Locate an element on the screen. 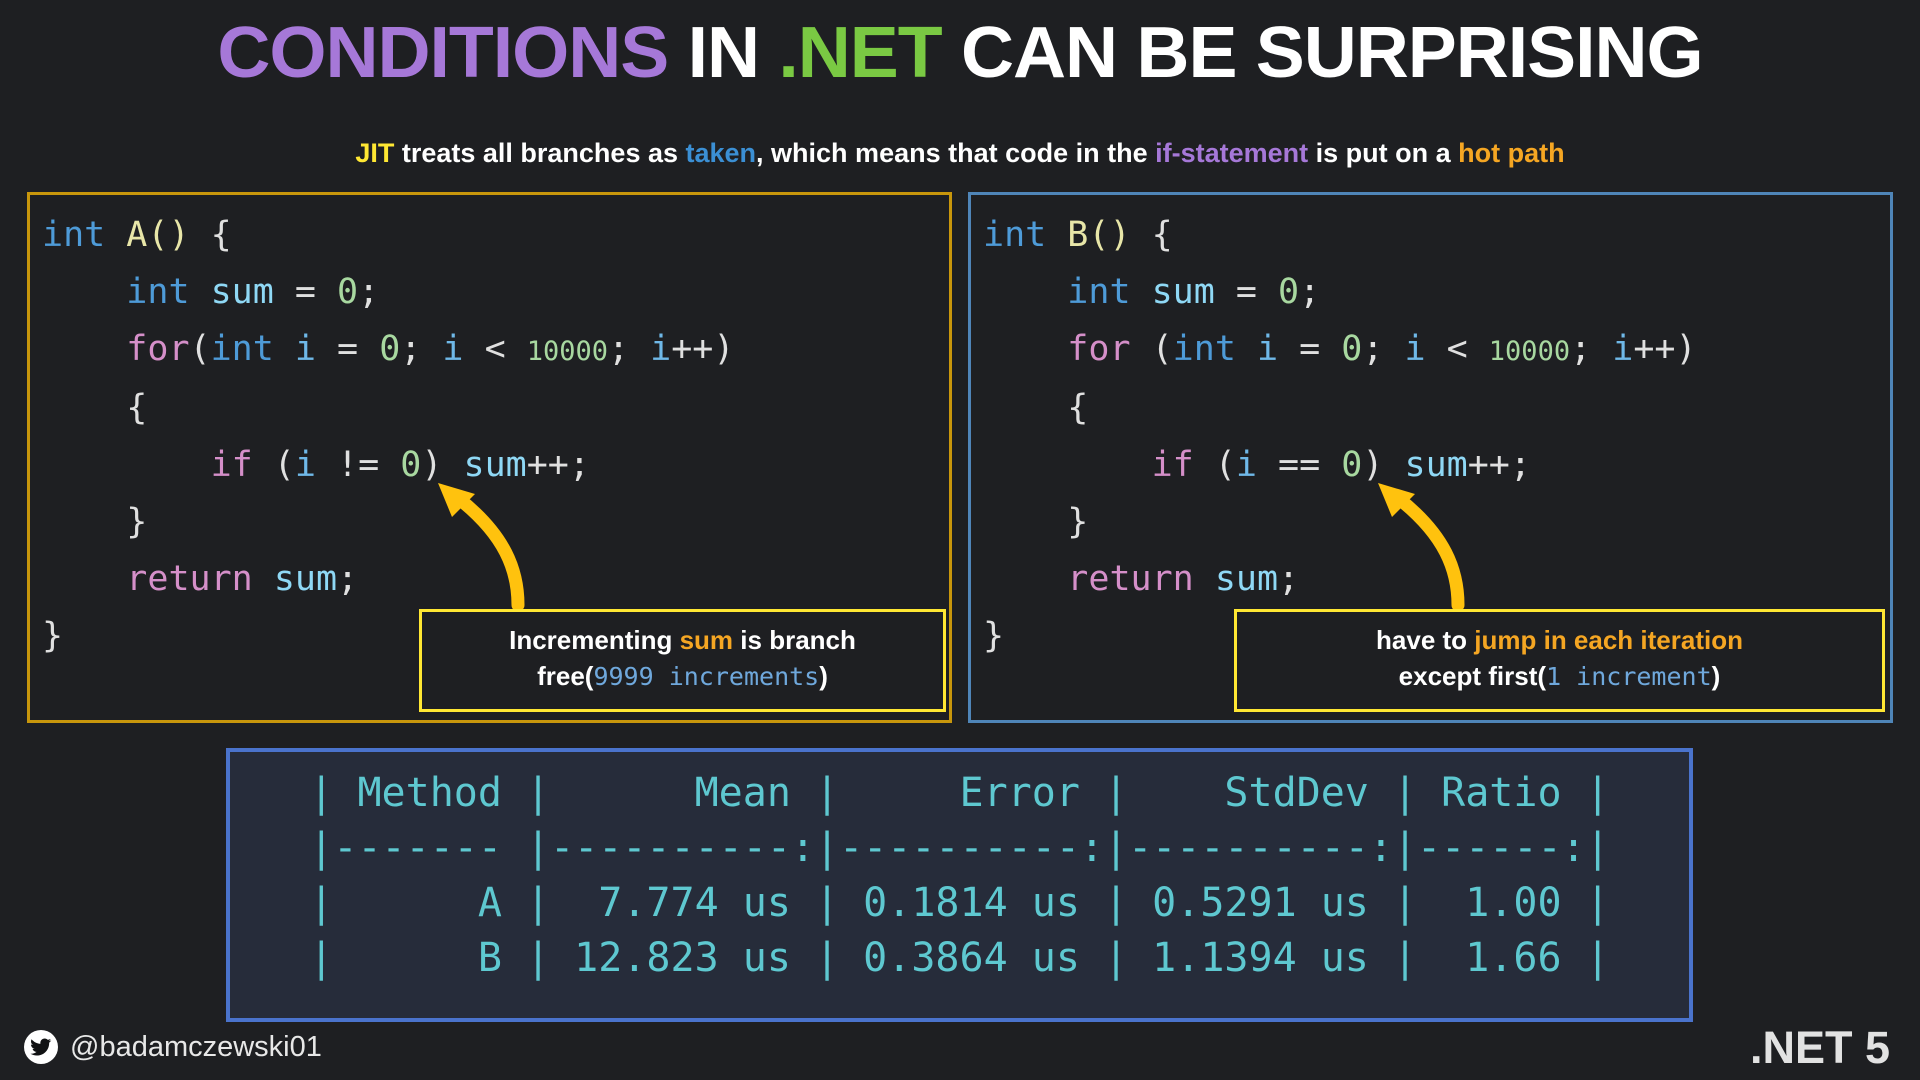 Image resolution: width=1920 pixels, height=1080 pixels. code-line: if (i == 0) sum++; is located at coordinates (1341, 465).